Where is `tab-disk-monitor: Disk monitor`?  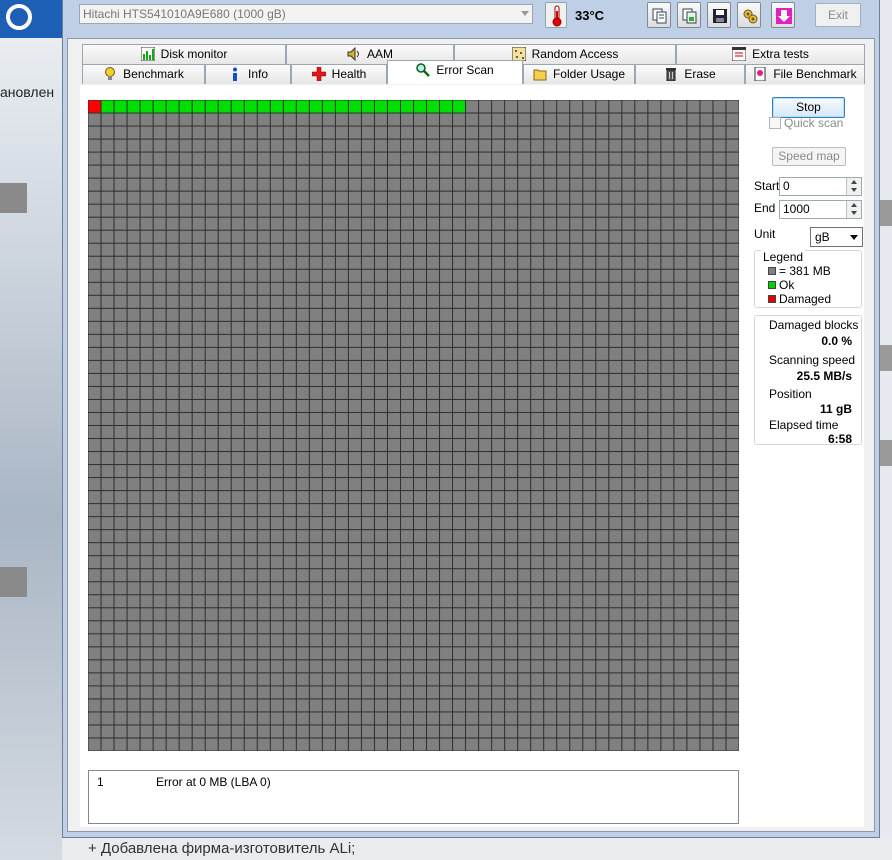
tab-disk-monitor: Disk monitor is located at coordinates (184, 54).